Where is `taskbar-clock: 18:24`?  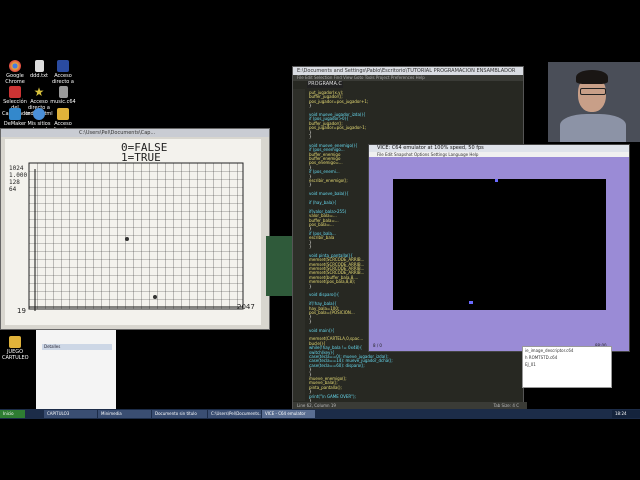 taskbar-clock: 18:24 is located at coordinates (626, 414).